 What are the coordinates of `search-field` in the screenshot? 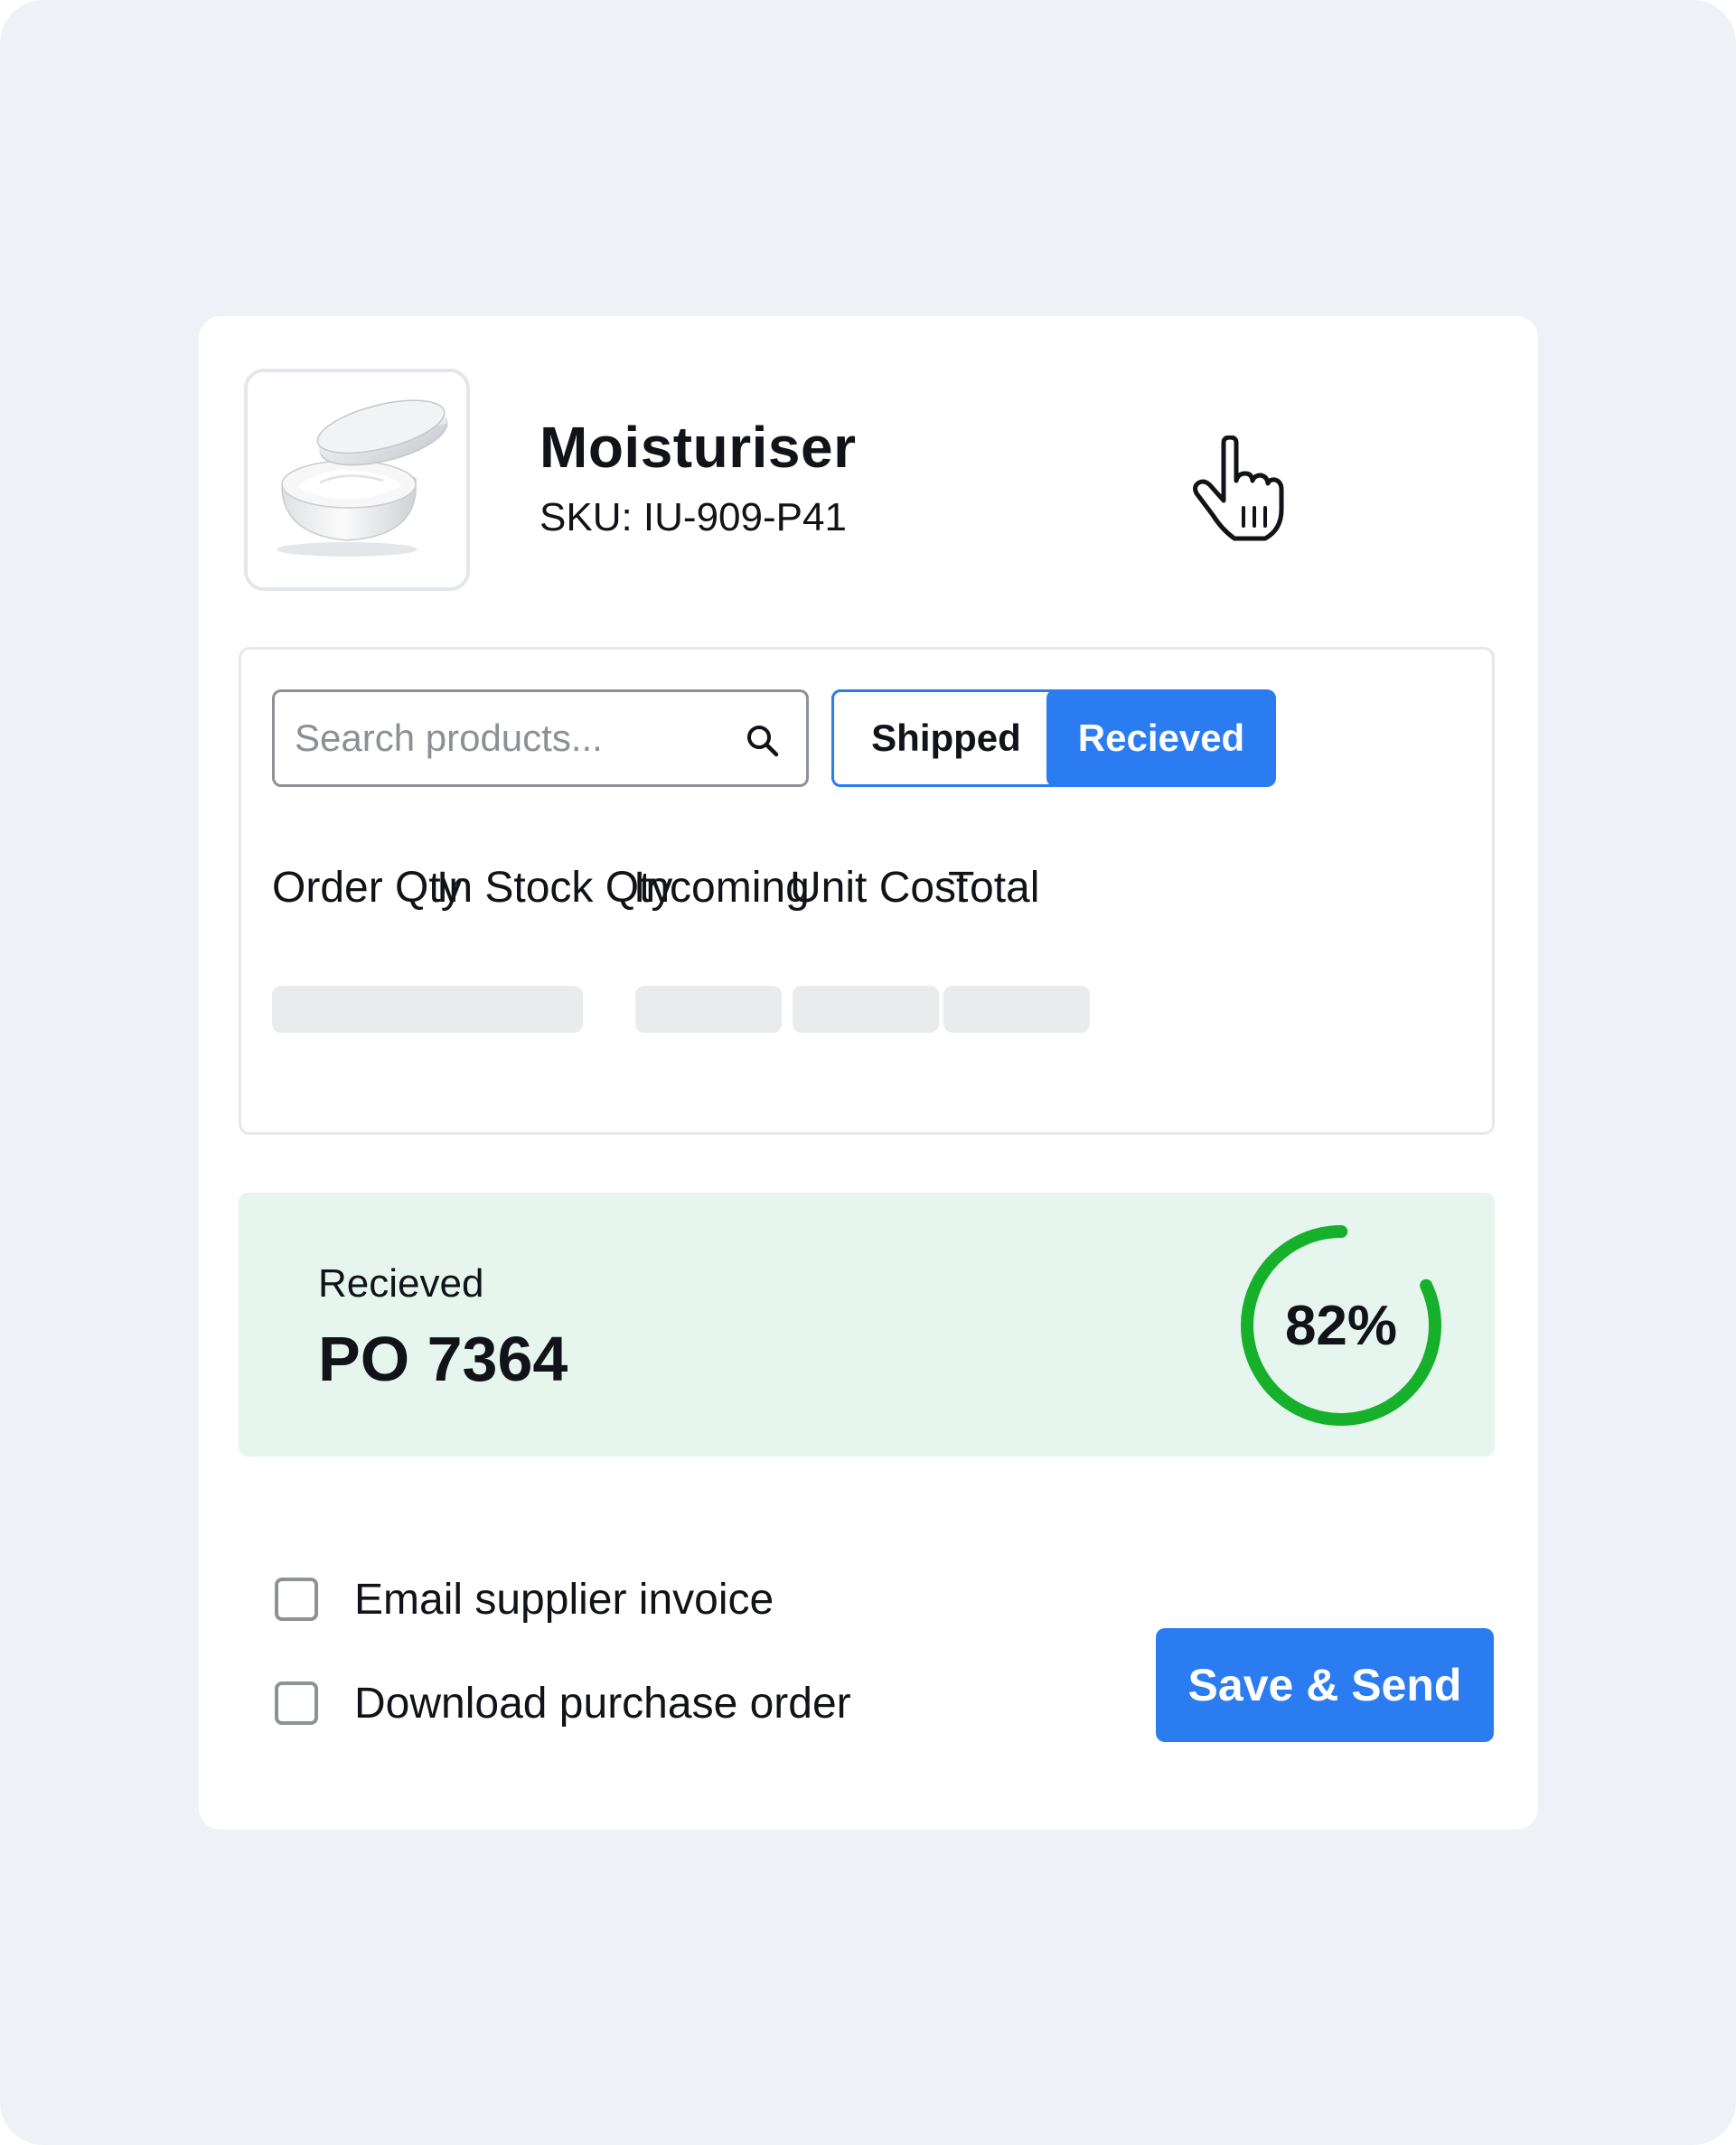 It's located at (540, 738).